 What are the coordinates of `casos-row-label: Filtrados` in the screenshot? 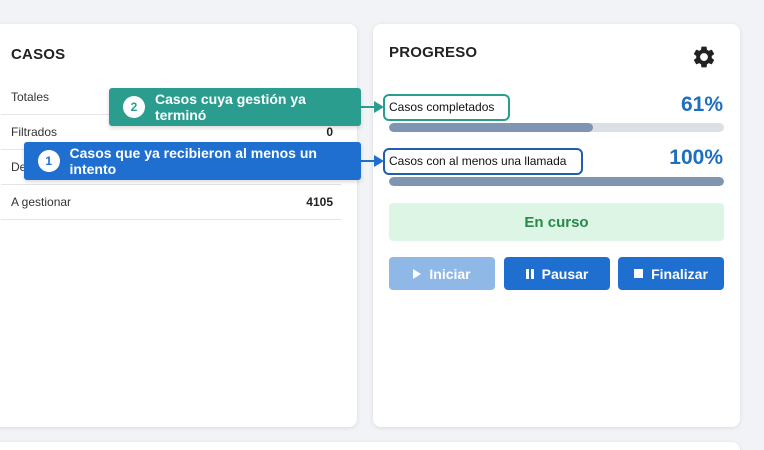 It's located at (34, 132).